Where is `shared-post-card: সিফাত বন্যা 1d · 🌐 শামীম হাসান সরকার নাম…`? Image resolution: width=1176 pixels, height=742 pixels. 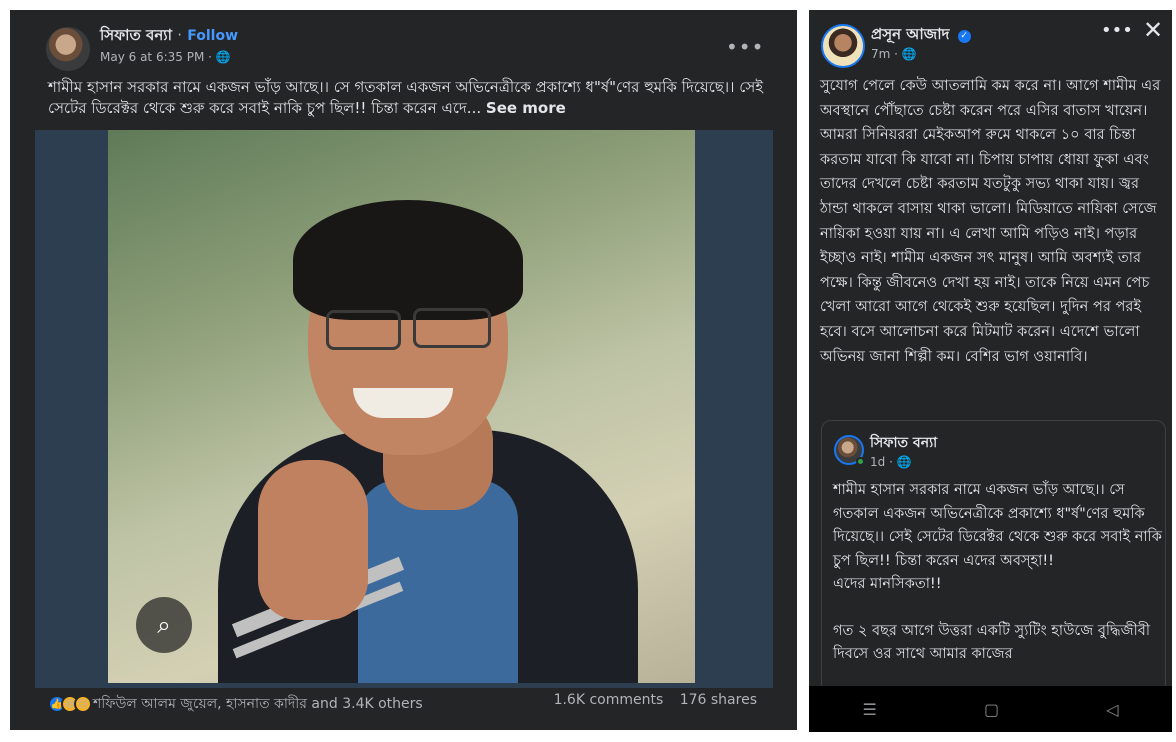 shared-post-card: সিফাত বন্যা 1d · 🌐 শামীম হাসান সরকার নাম… is located at coordinates (993, 565).